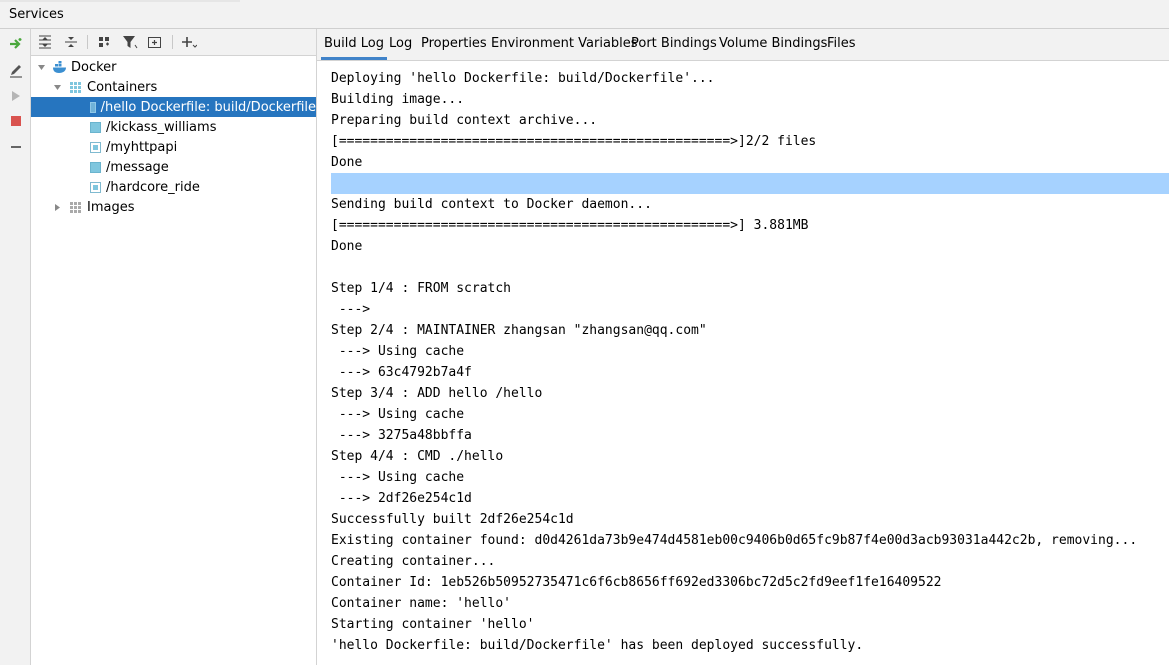  I want to click on chevron-right-icon, so click(57, 207).